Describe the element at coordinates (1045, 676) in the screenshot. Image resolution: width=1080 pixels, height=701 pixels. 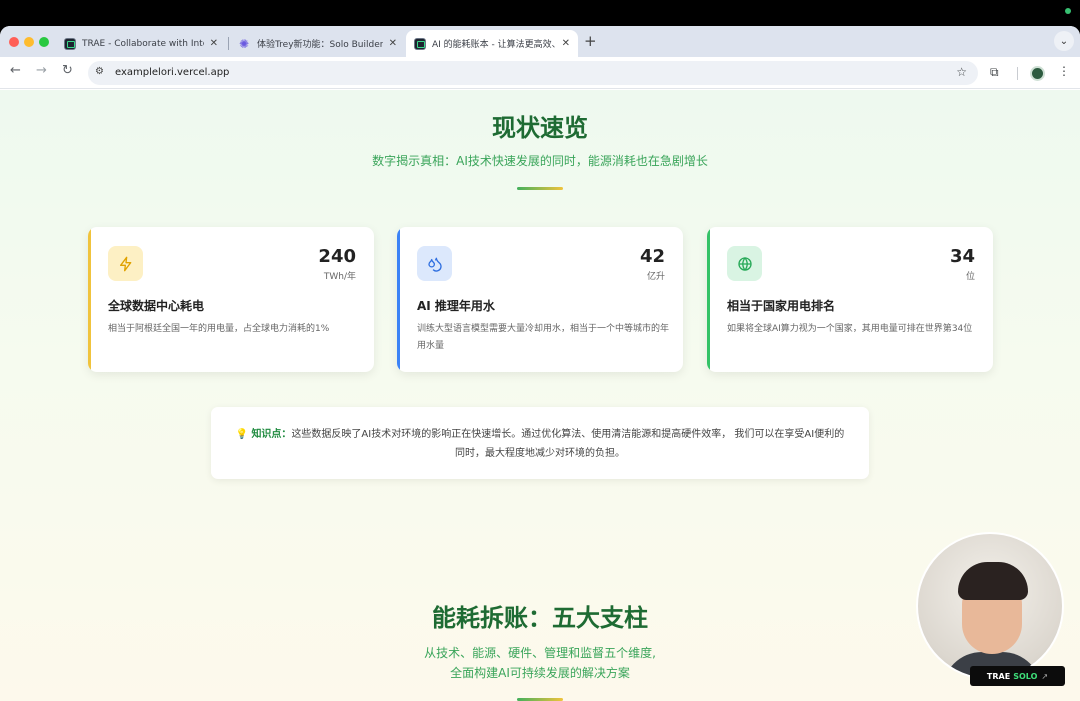
I see `external-link-icon: ↗` at that location.